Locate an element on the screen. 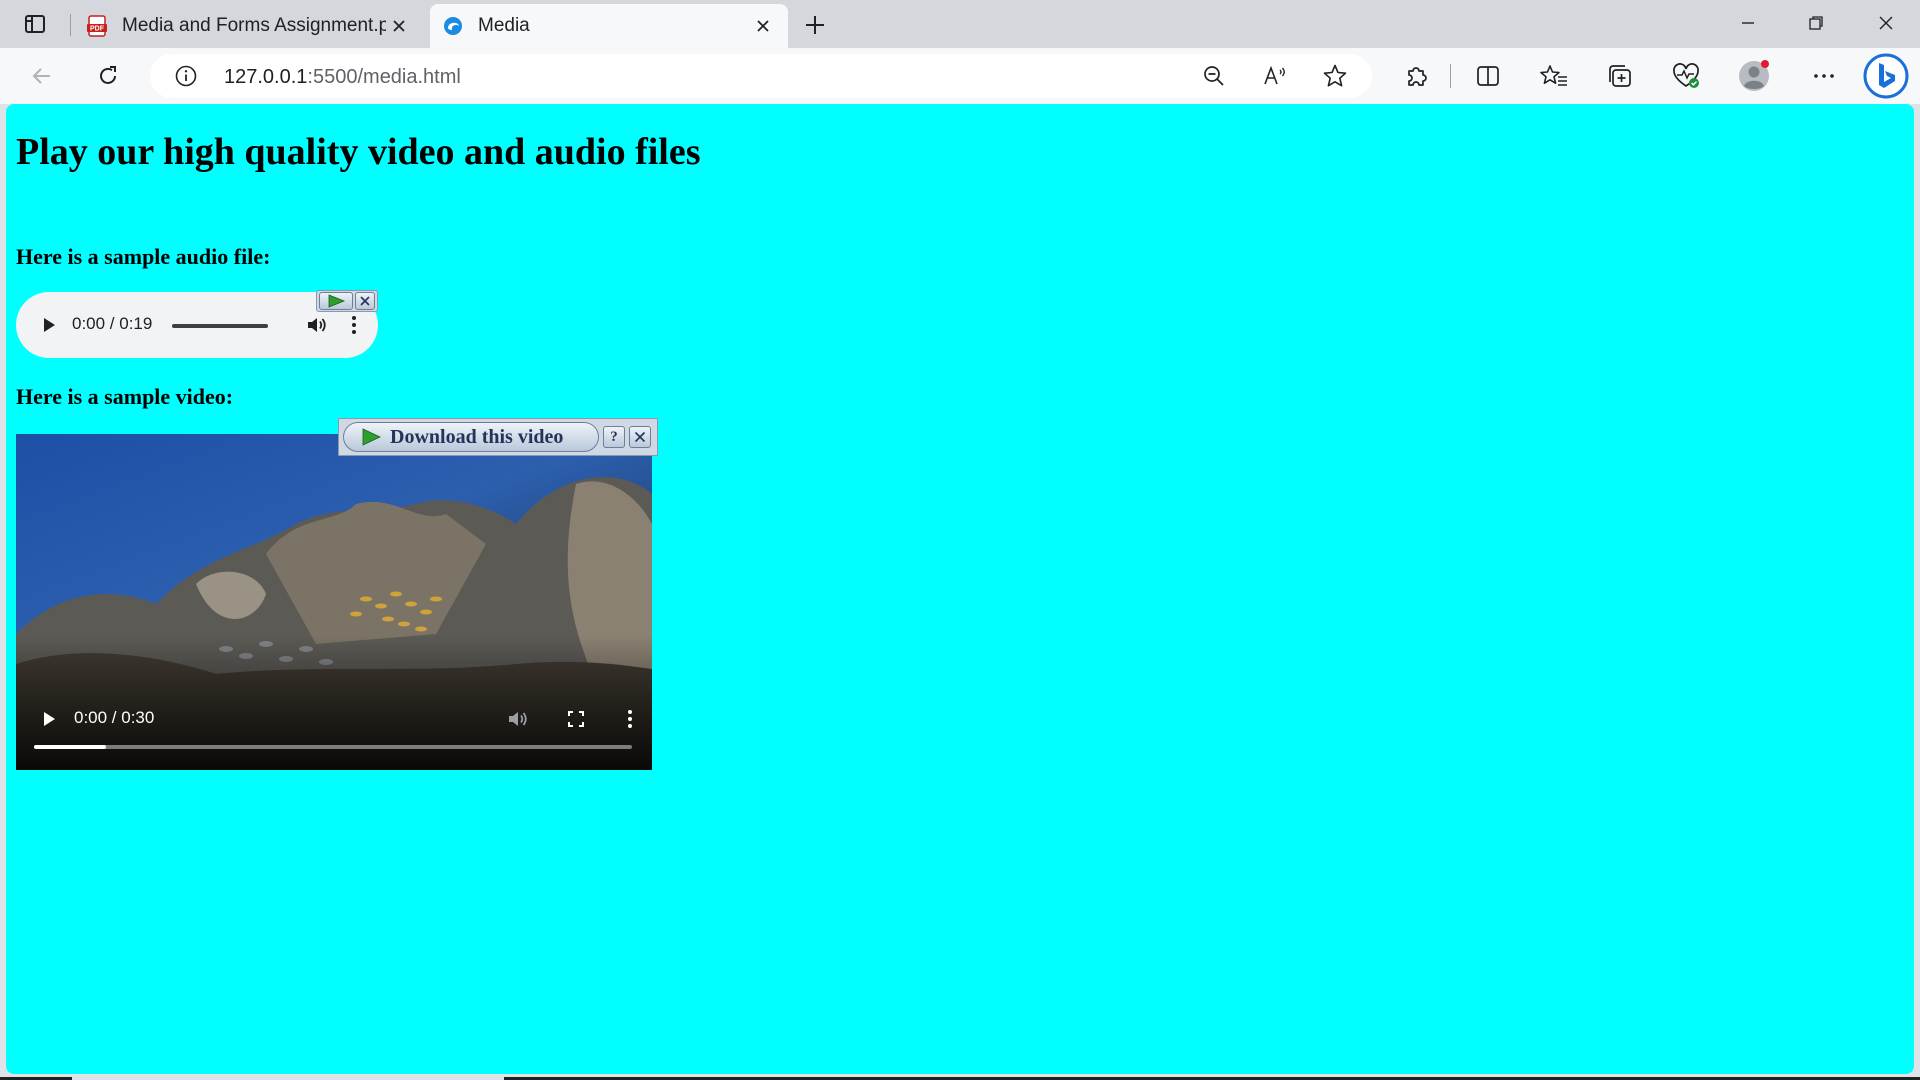  video-progress-fill is located at coordinates (70, 747).